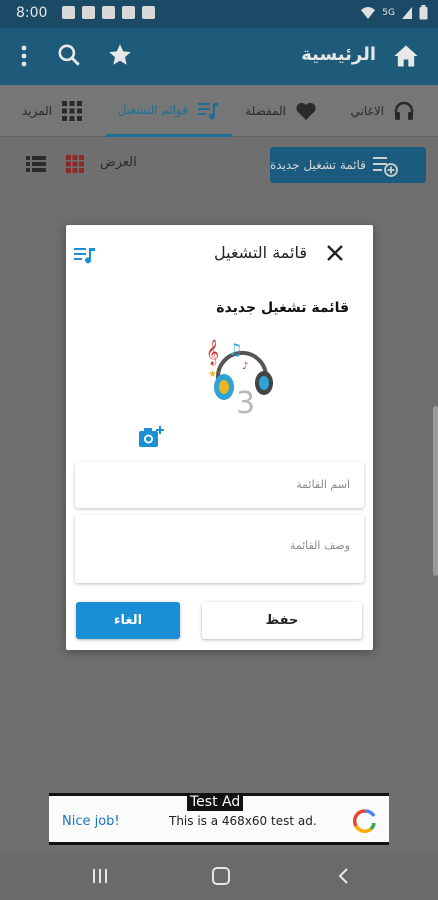 This screenshot has width=438, height=900. Describe the element at coordinates (72, 111) in the screenshot. I see `grid-icon` at that location.